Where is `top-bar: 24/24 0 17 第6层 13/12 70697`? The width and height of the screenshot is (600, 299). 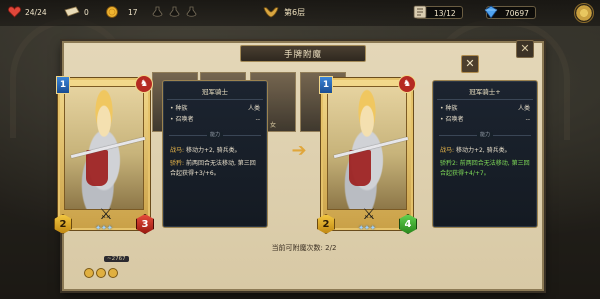 top-bar: 24/24 0 17 第6层 13/12 70697 is located at coordinates (300, 13).